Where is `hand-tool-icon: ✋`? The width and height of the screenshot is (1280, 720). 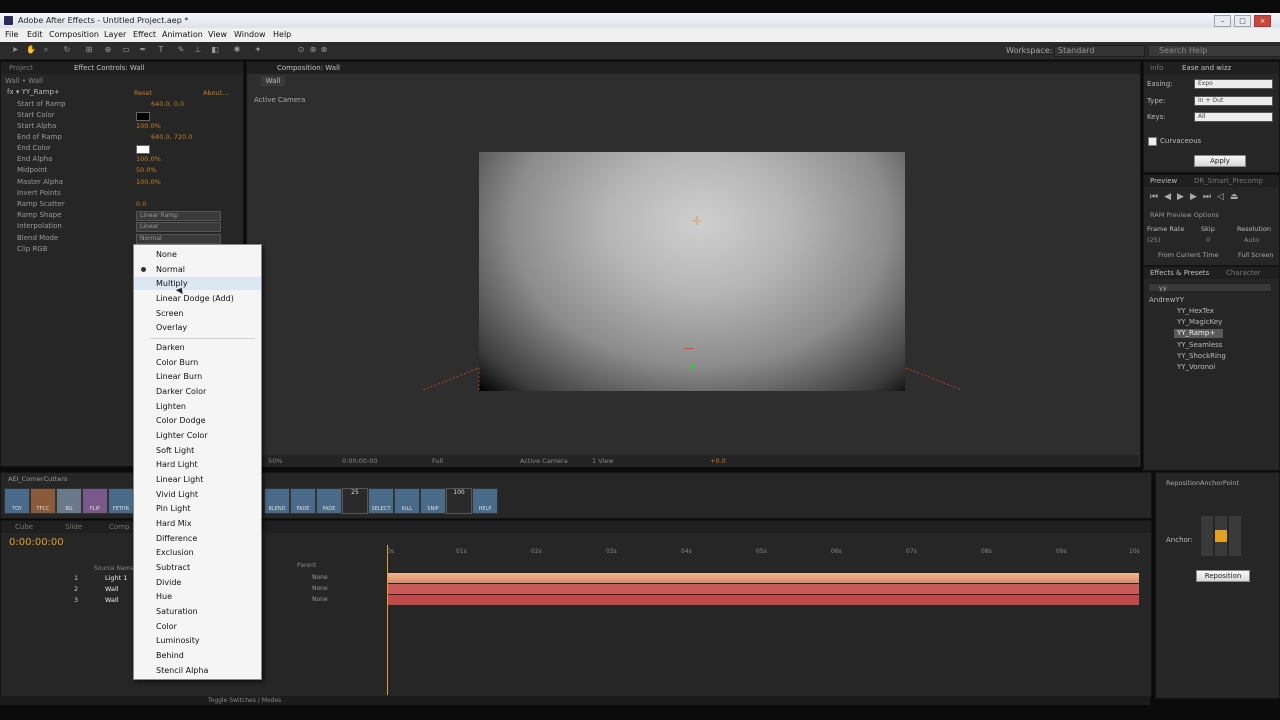 hand-tool-icon: ✋ is located at coordinates (31, 50).